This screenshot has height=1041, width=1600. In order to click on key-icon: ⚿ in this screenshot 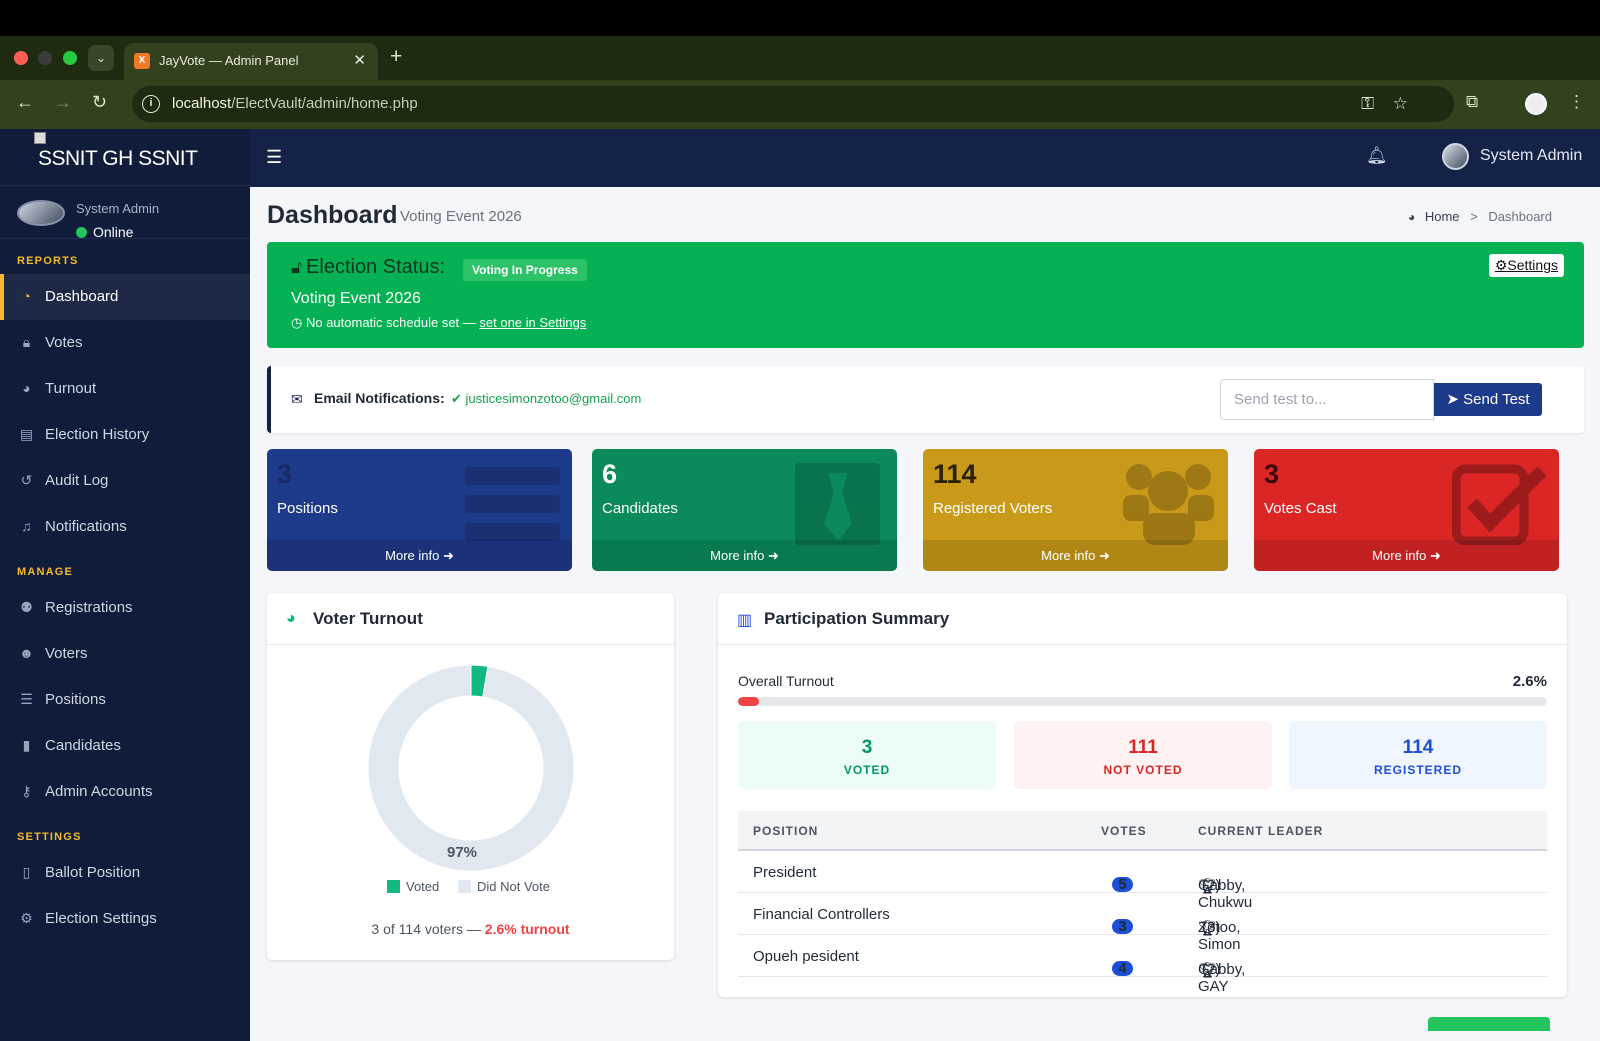, I will do `click(1367, 104)`.